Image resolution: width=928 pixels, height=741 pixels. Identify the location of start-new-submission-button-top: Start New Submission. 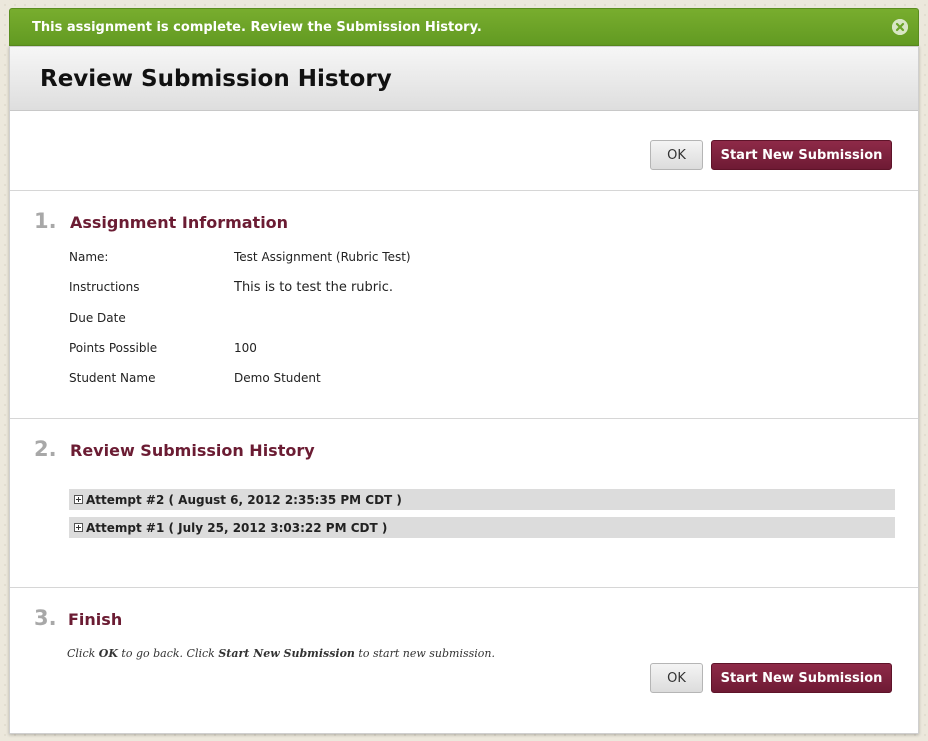
(801, 155).